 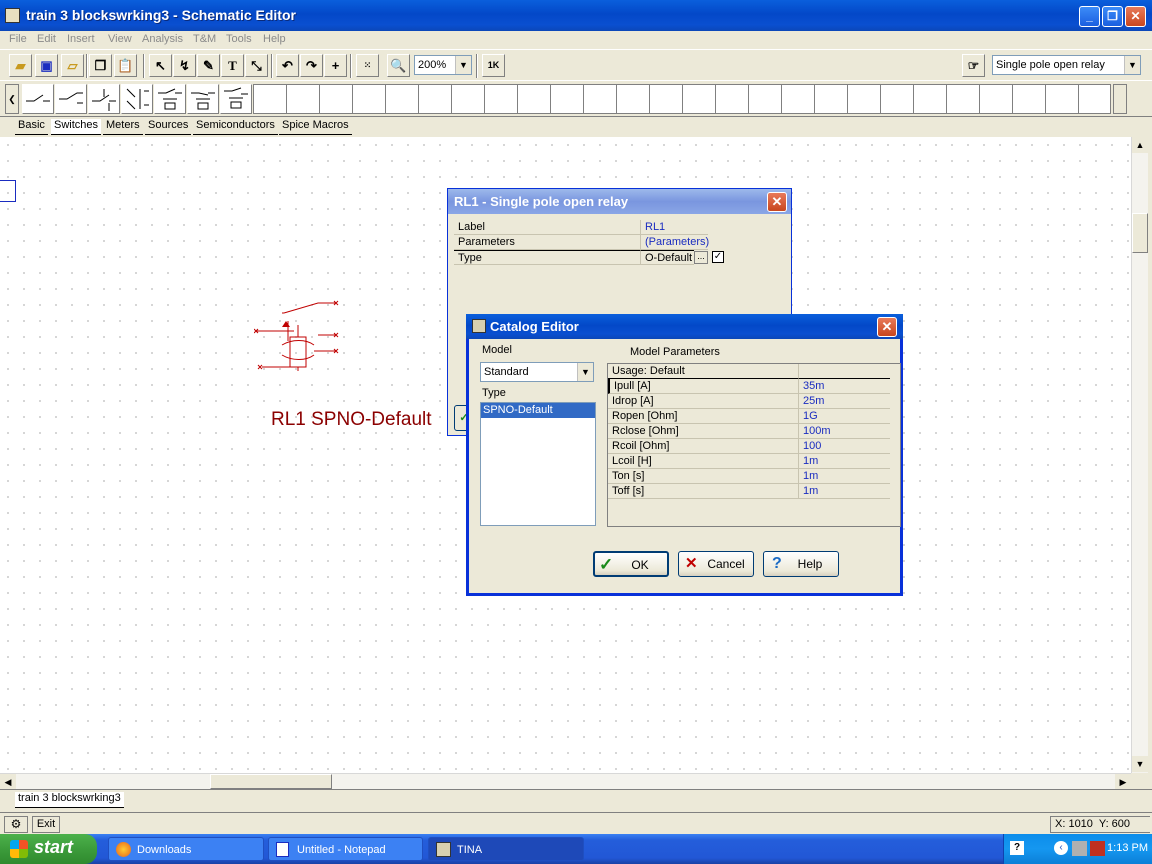 What do you see at coordinates (239, 39) in the screenshot?
I see `menu-tools: Tools` at bounding box center [239, 39].